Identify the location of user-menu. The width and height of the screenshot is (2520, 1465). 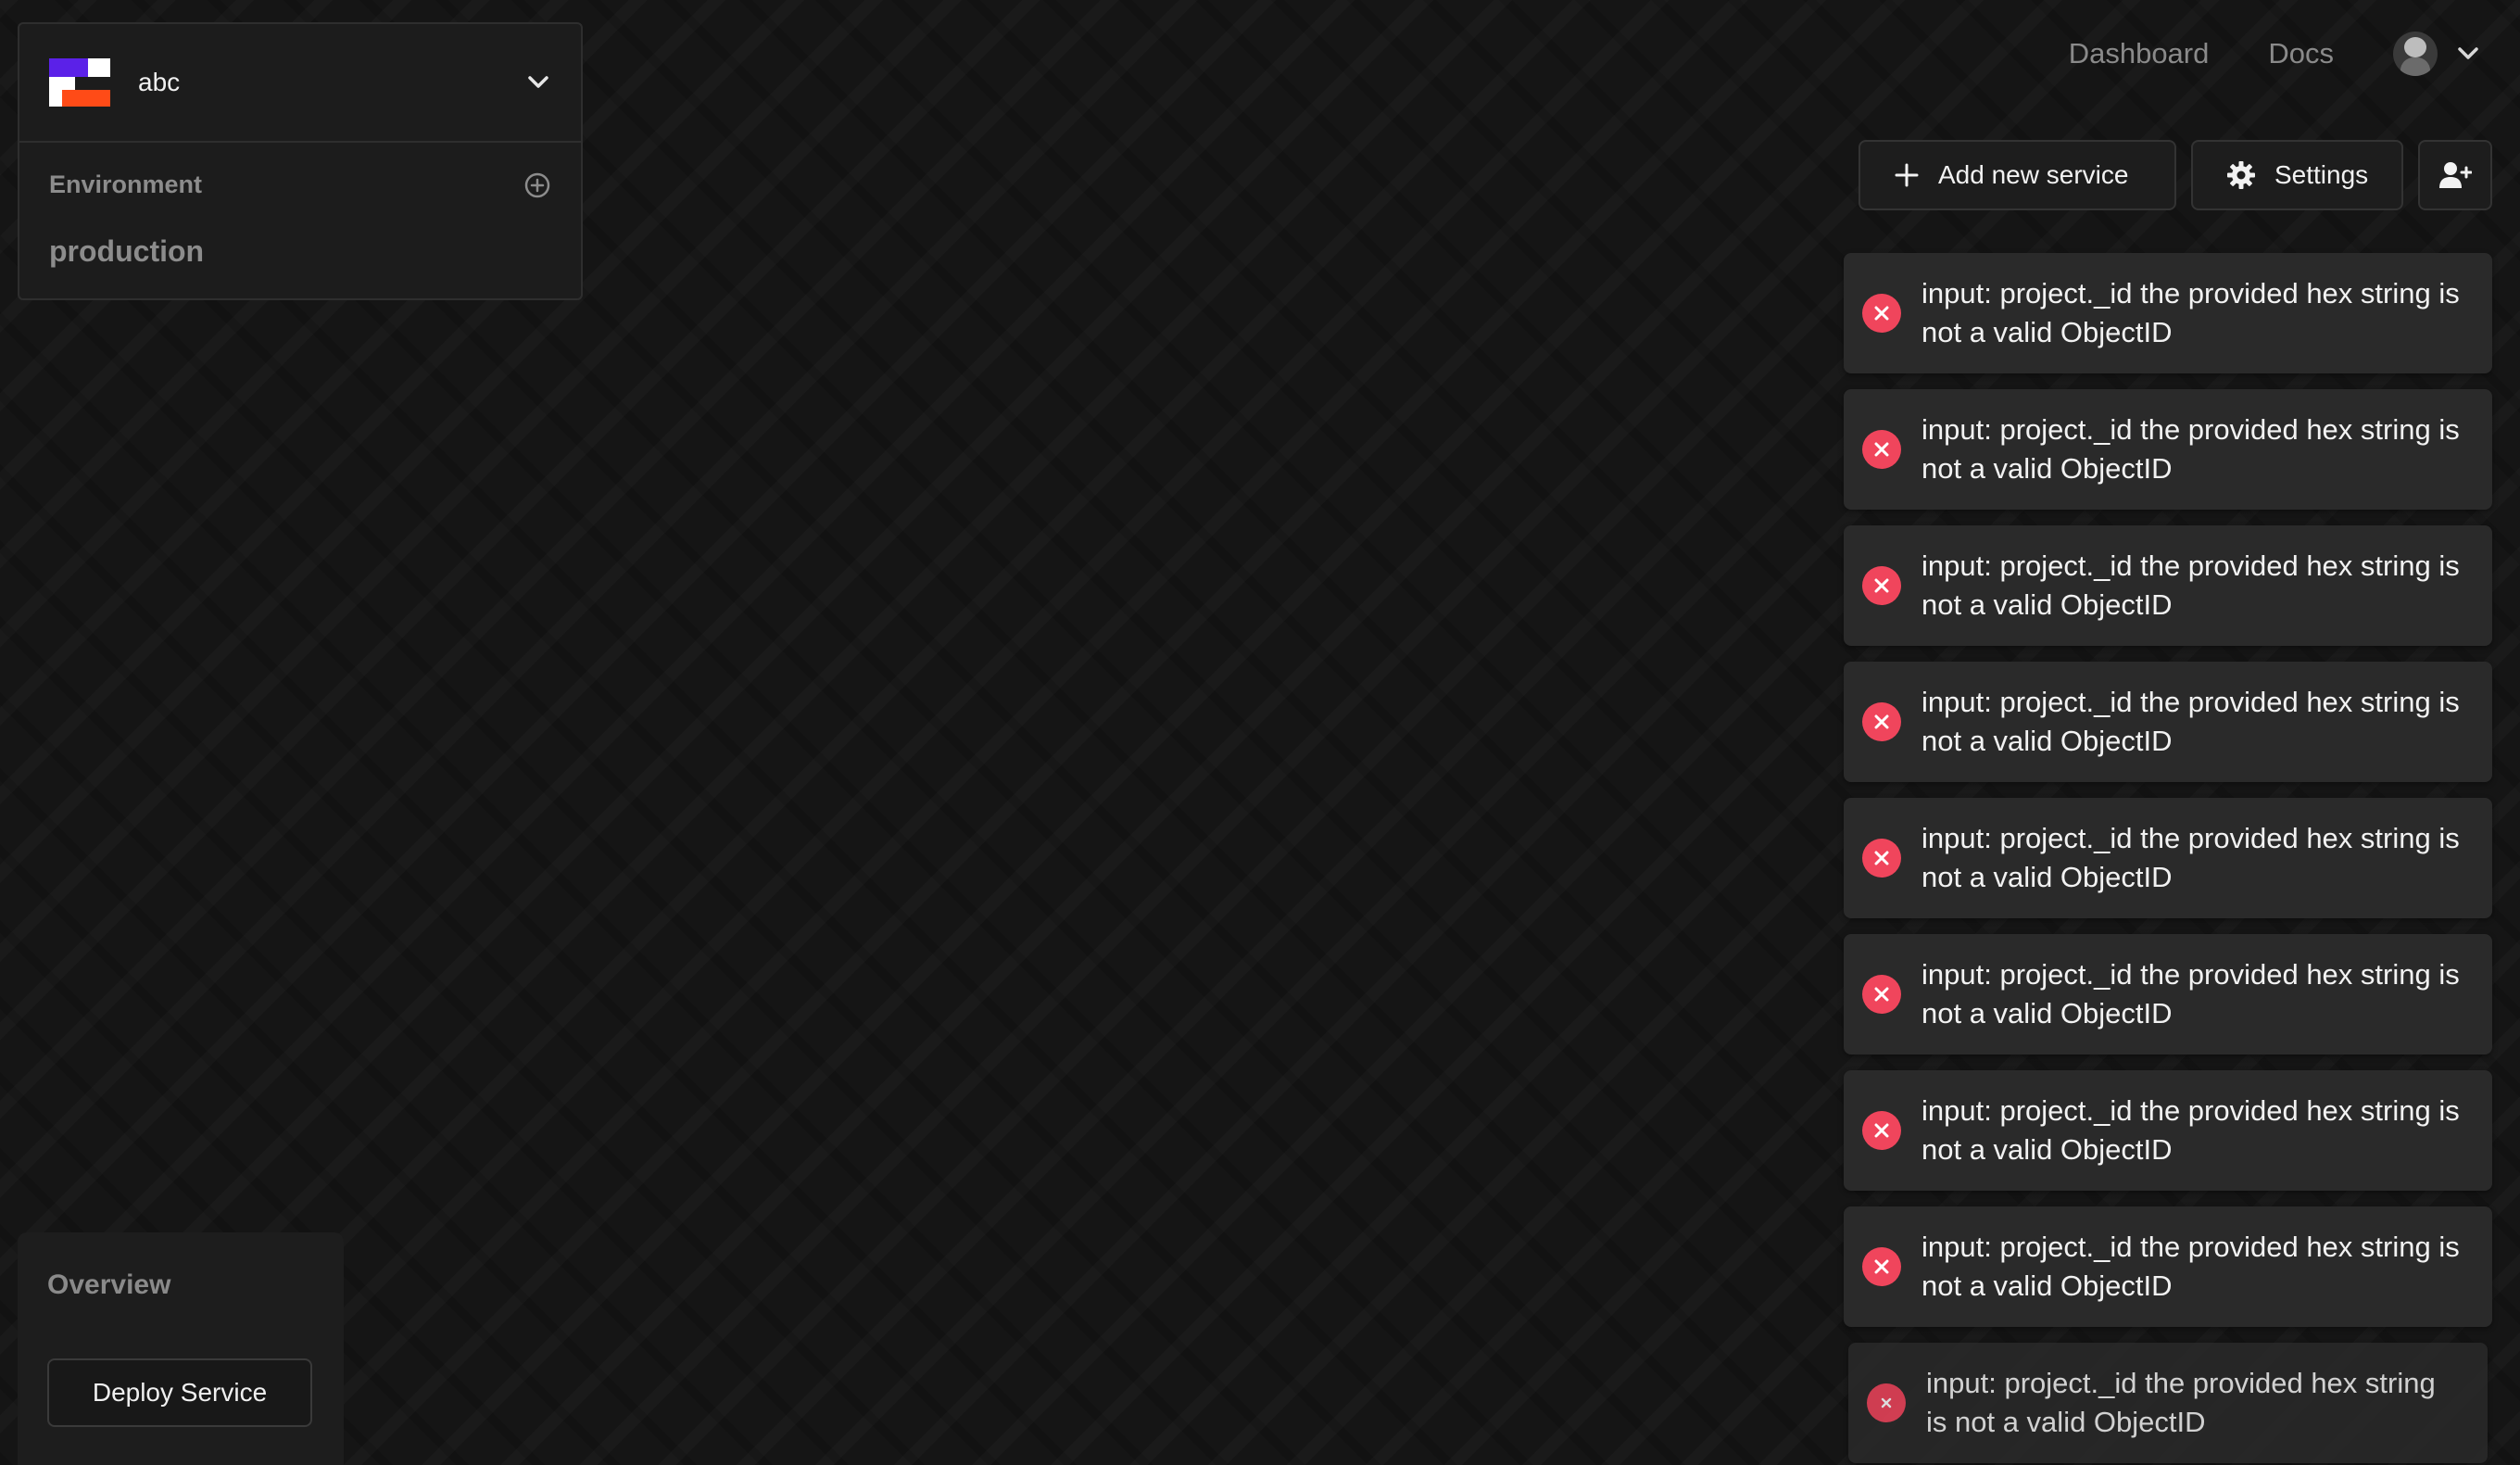
(2435, 54).